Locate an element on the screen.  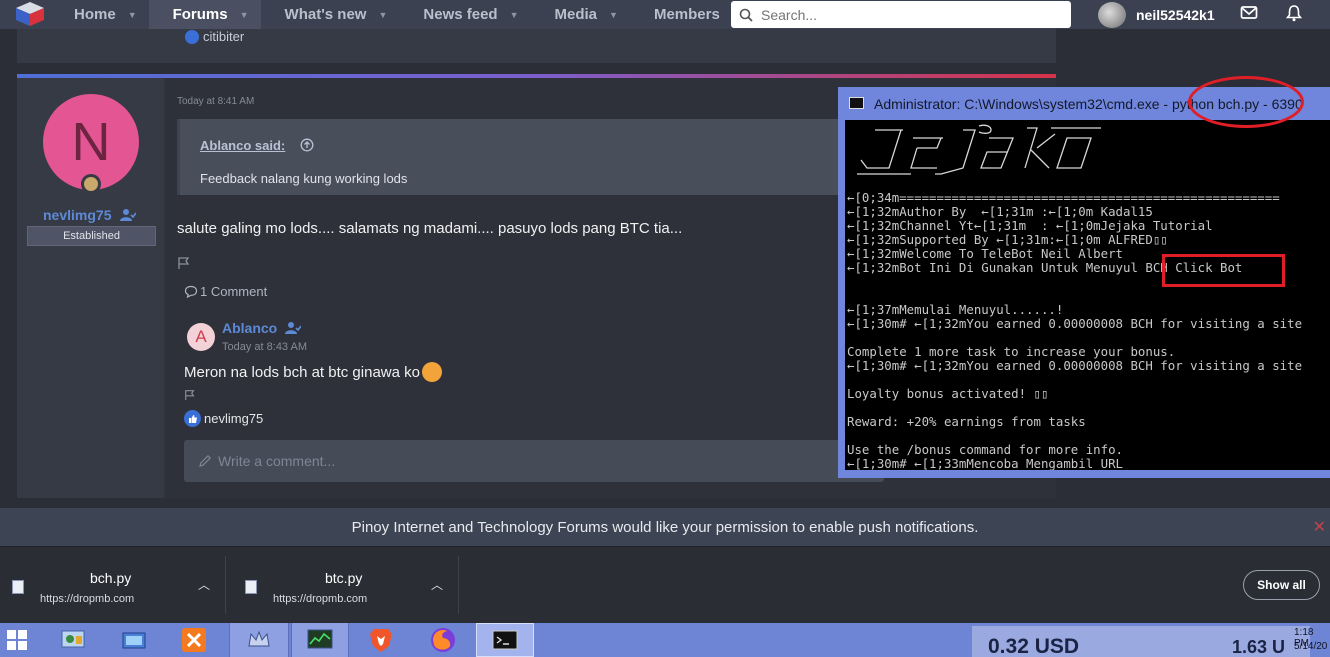
comment-author-name: Ablanco is located at coordinates (249, 328).